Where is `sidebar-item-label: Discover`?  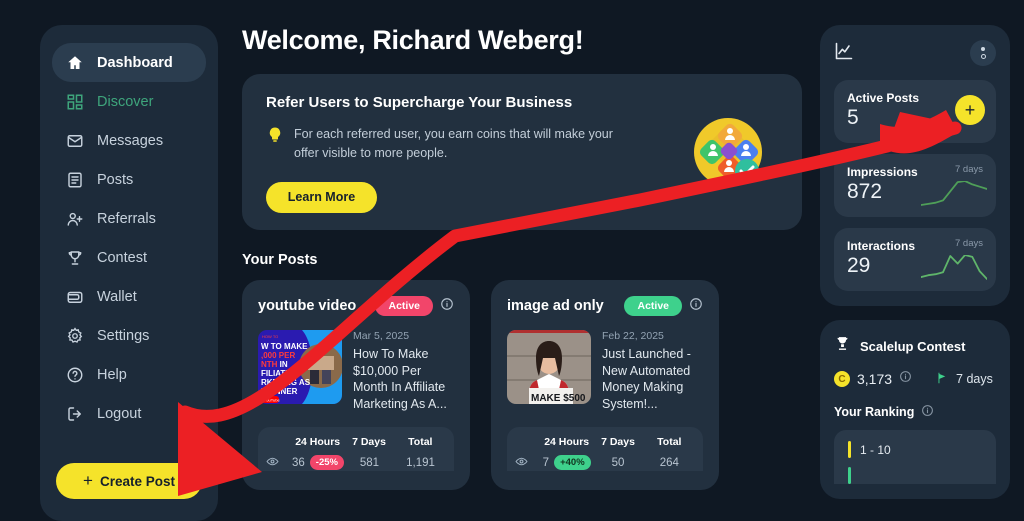
sidebar-item-label: Discover is located at coordinates (125, 101).